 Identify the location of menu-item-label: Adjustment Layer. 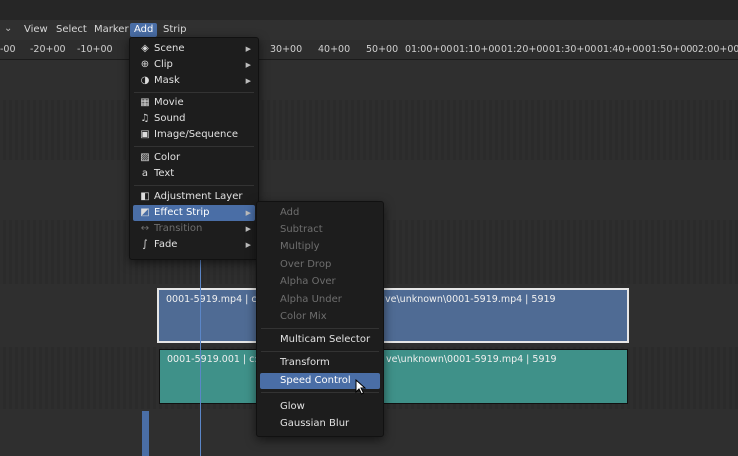
(198, 196).